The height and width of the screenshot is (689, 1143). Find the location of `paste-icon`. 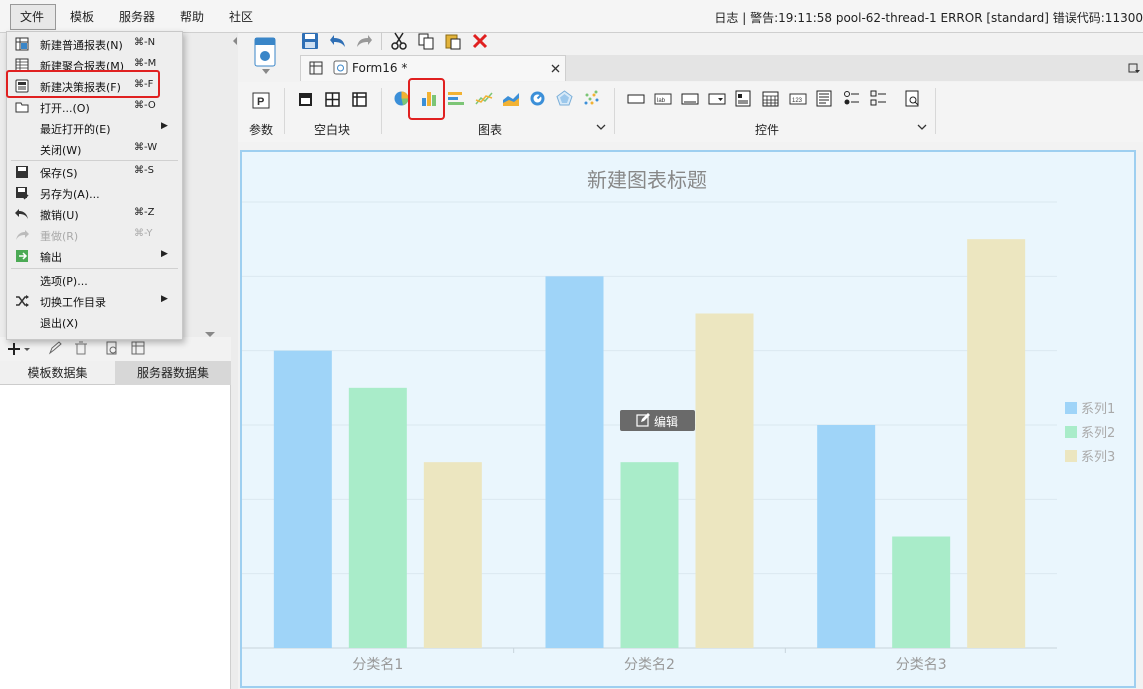

paste-icon is located at coordinates (453, 41).